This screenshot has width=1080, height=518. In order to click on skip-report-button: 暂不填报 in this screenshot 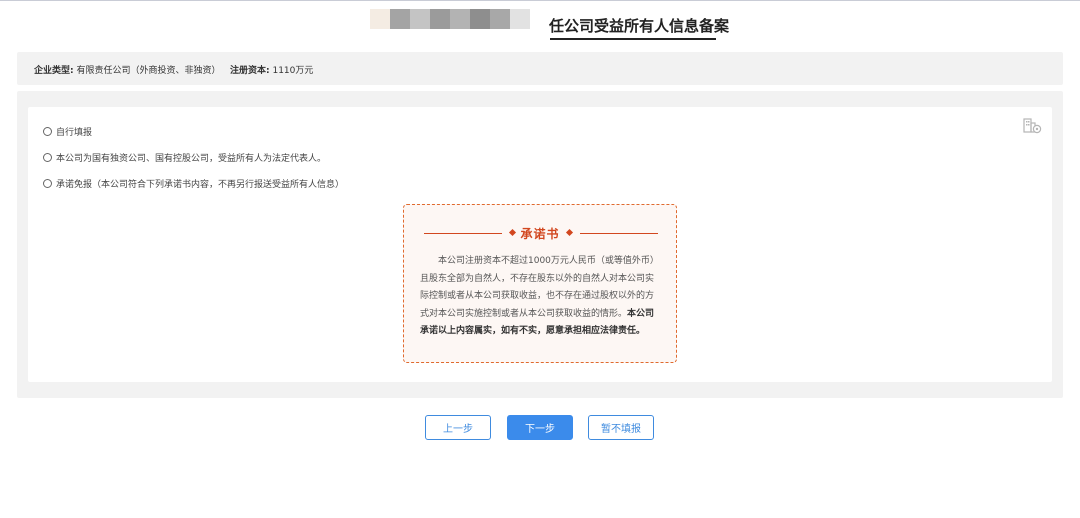, I will do `click(621, 427)`.